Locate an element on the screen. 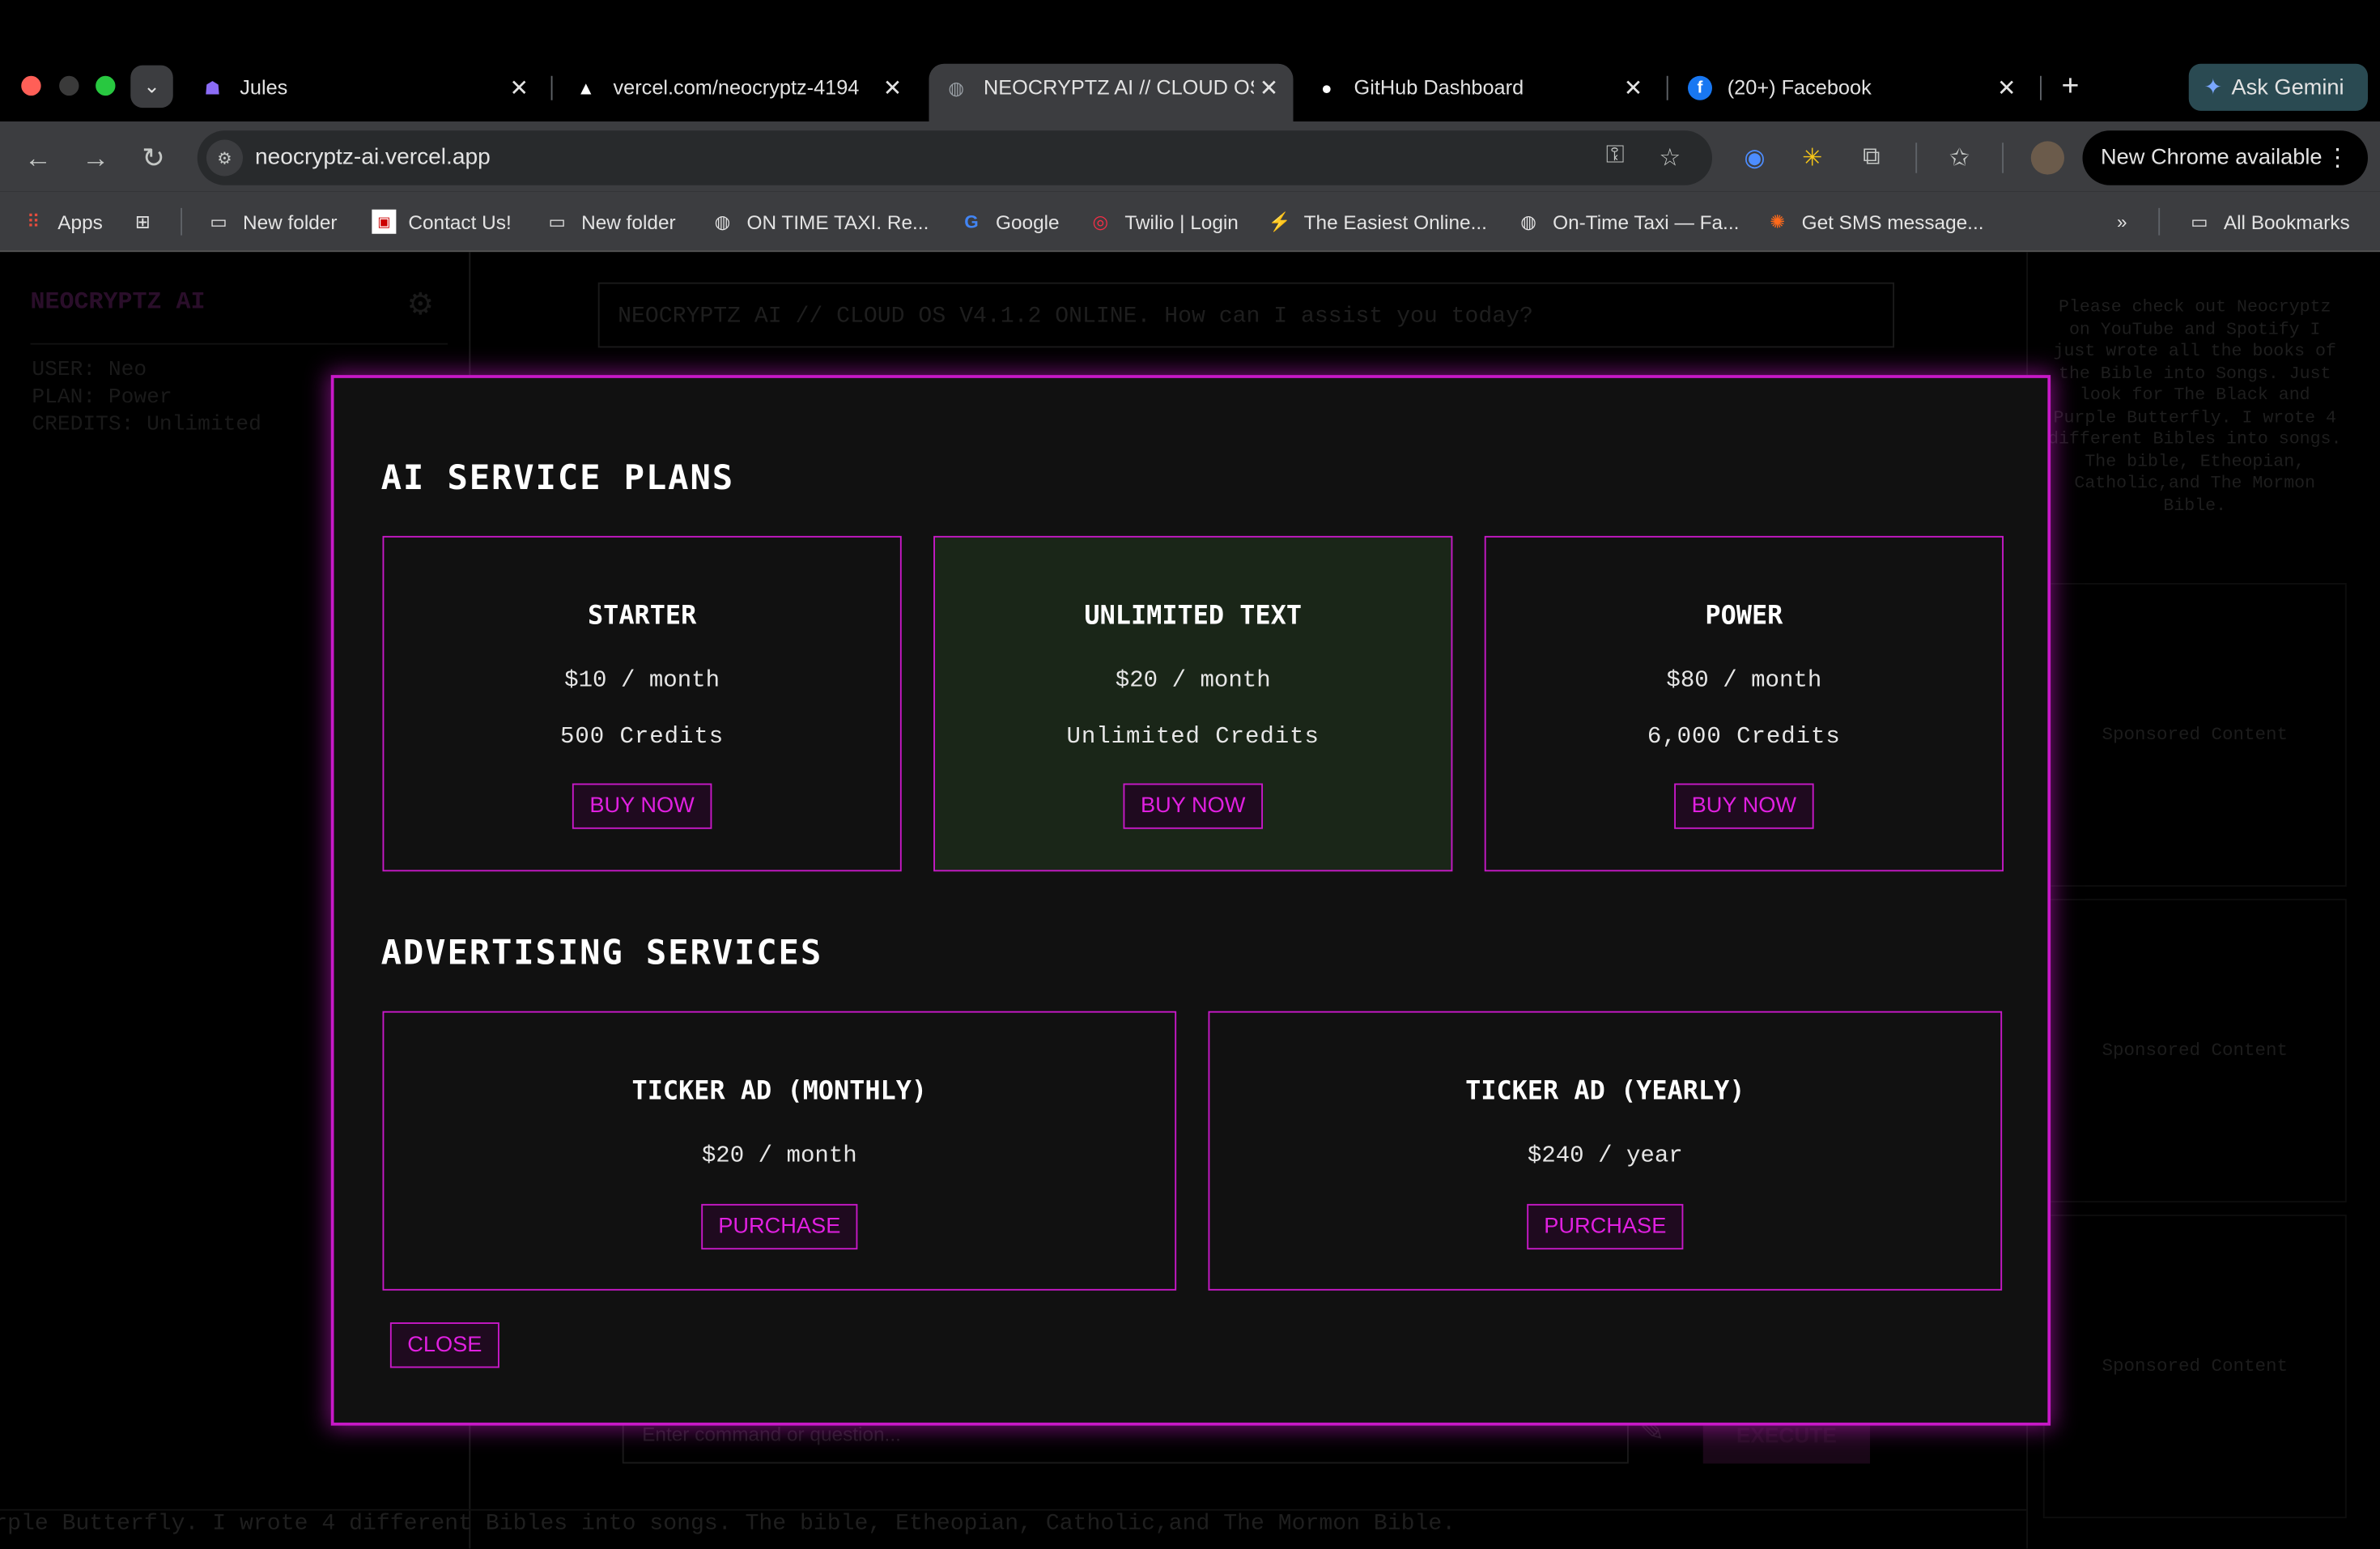 The width and height of the screenshot is (2380, 1549). bookmark-apps: ⠿ Apps is located at coordinates (62, 222).